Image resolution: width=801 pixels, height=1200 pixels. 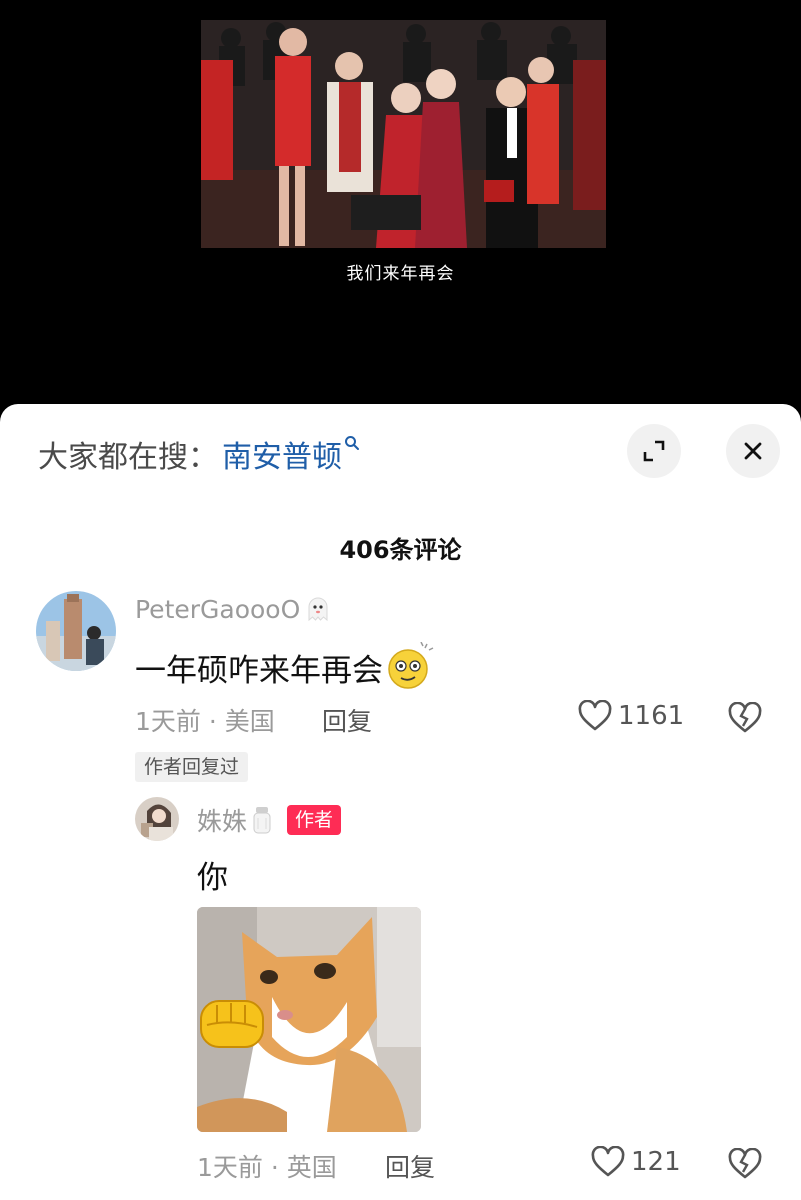 What do you see at coordinates (217, 609) in the screenshot?
I see `comment-username-text: PeterGaoooO` at bounding box center [217, 609].